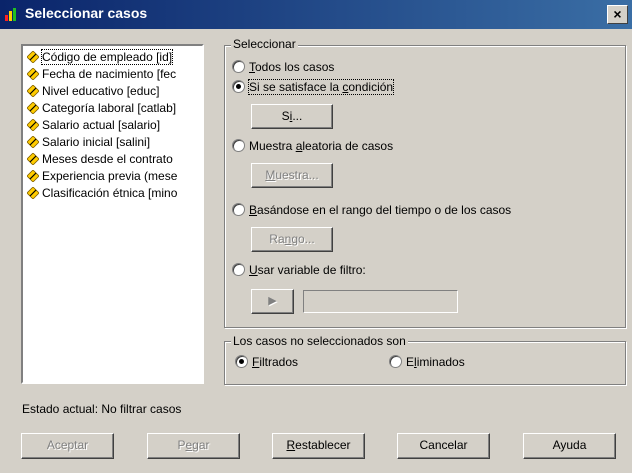  Describe the element at coordinates (10, 14) in the screenshot. I see `spss-app-icon` at that location.